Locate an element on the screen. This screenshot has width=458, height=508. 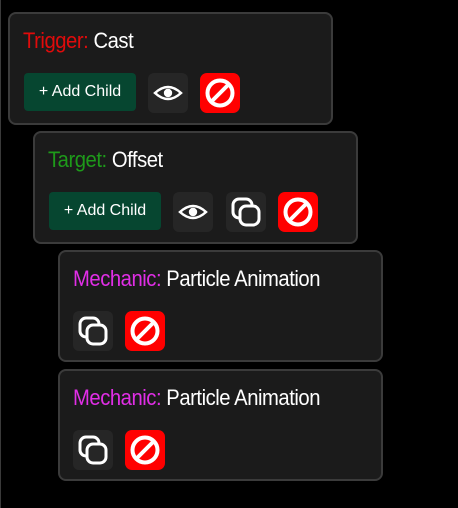
node-kind-label: Target: is located at coordinates (77, 159).